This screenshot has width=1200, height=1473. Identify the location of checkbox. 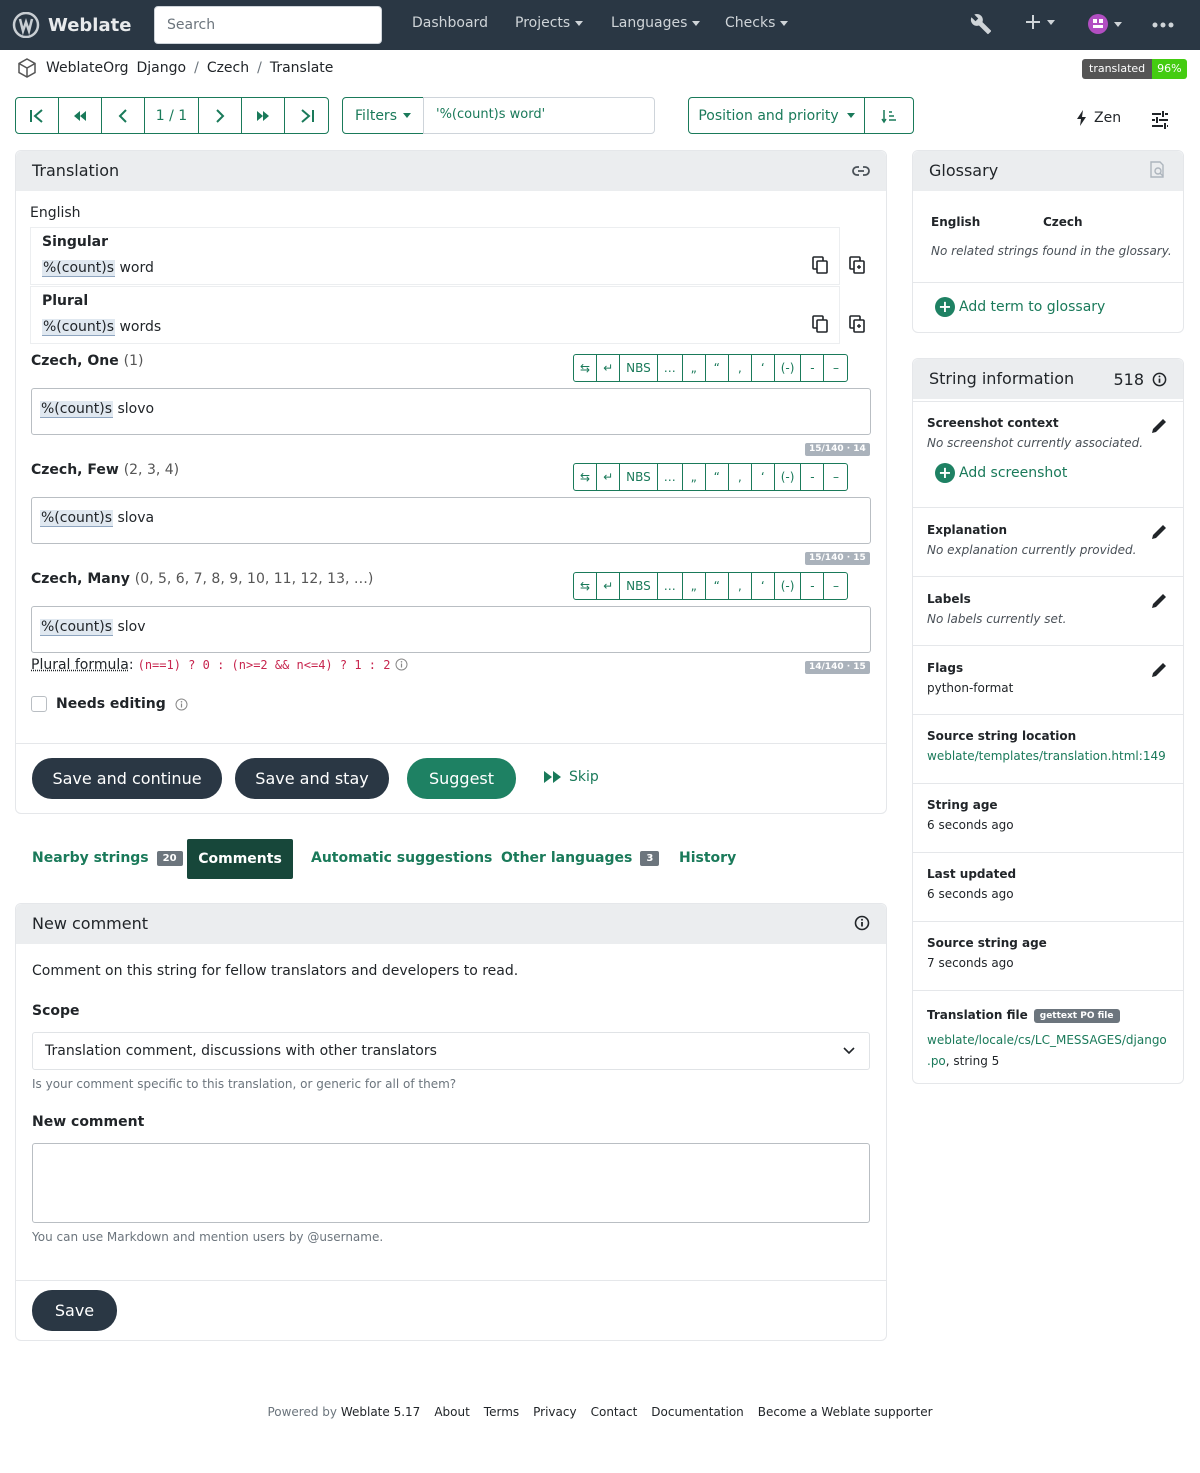
(39, 704).